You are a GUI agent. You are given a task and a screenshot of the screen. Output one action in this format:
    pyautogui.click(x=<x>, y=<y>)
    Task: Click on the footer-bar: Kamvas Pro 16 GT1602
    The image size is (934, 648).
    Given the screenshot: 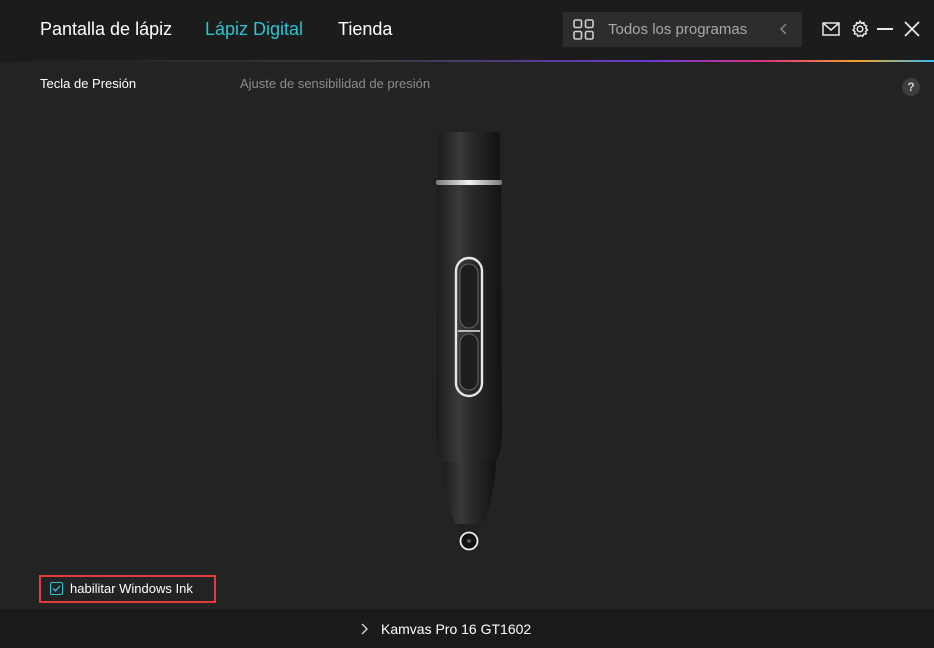 What is the action you would take?
    pyautogui.click(x=467, y=628)
    